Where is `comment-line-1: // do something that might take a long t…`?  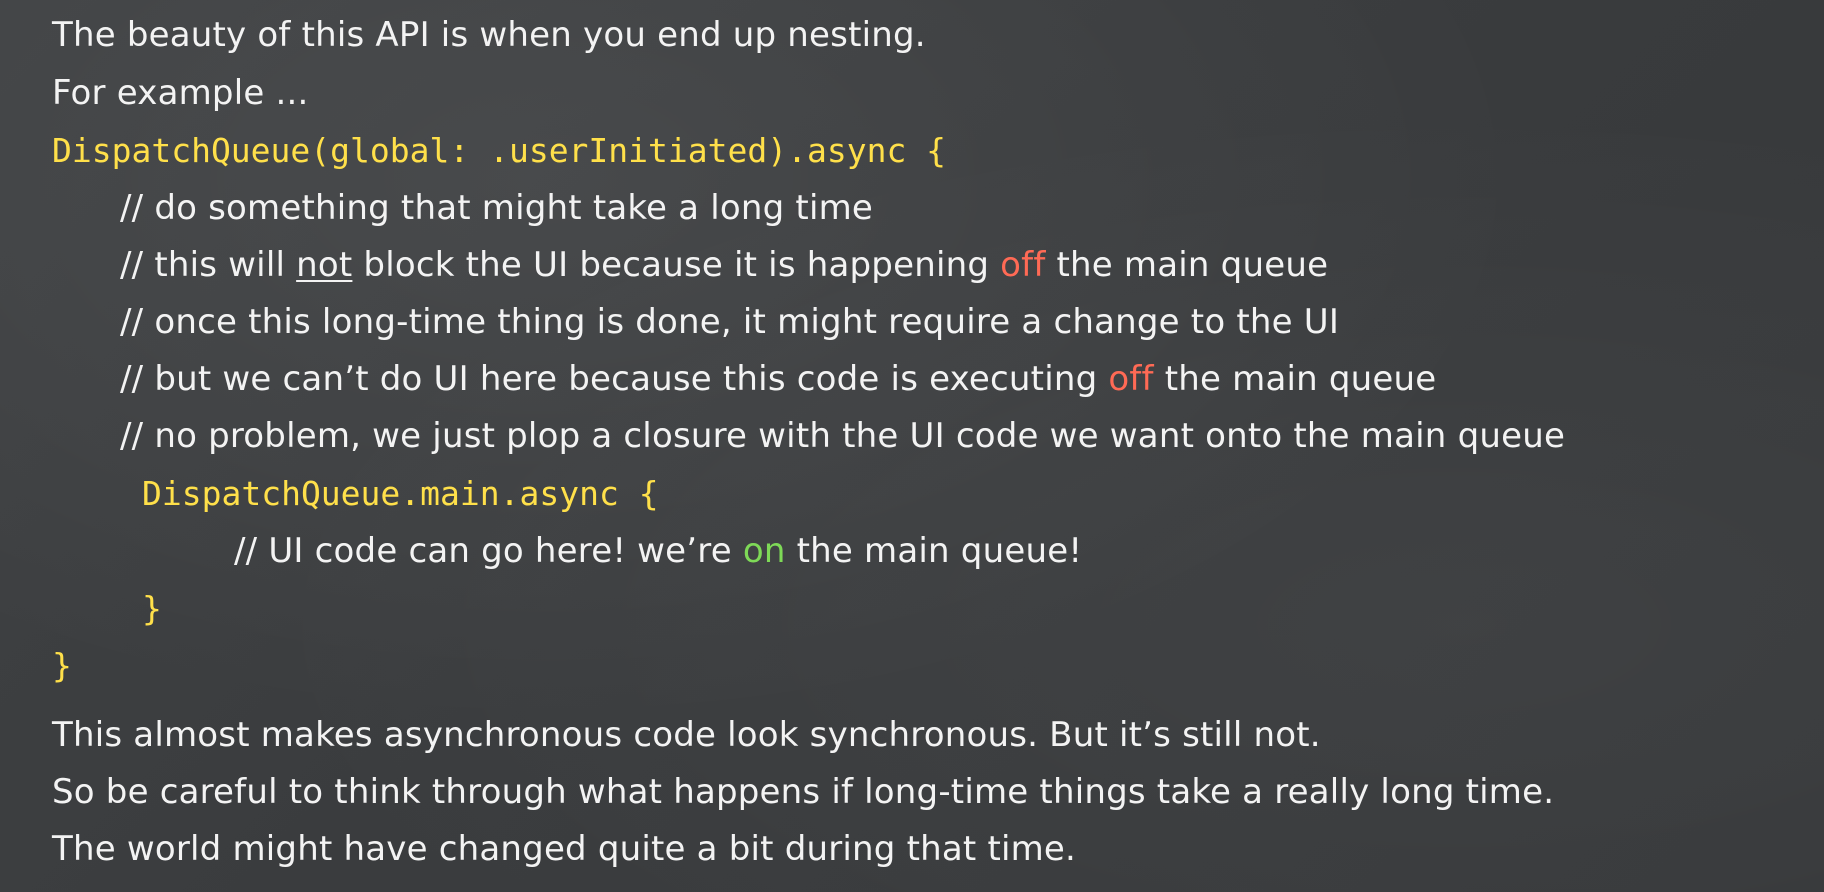
comment-line-1: // do something that might take a long t… is located at coordinates (497, 208).